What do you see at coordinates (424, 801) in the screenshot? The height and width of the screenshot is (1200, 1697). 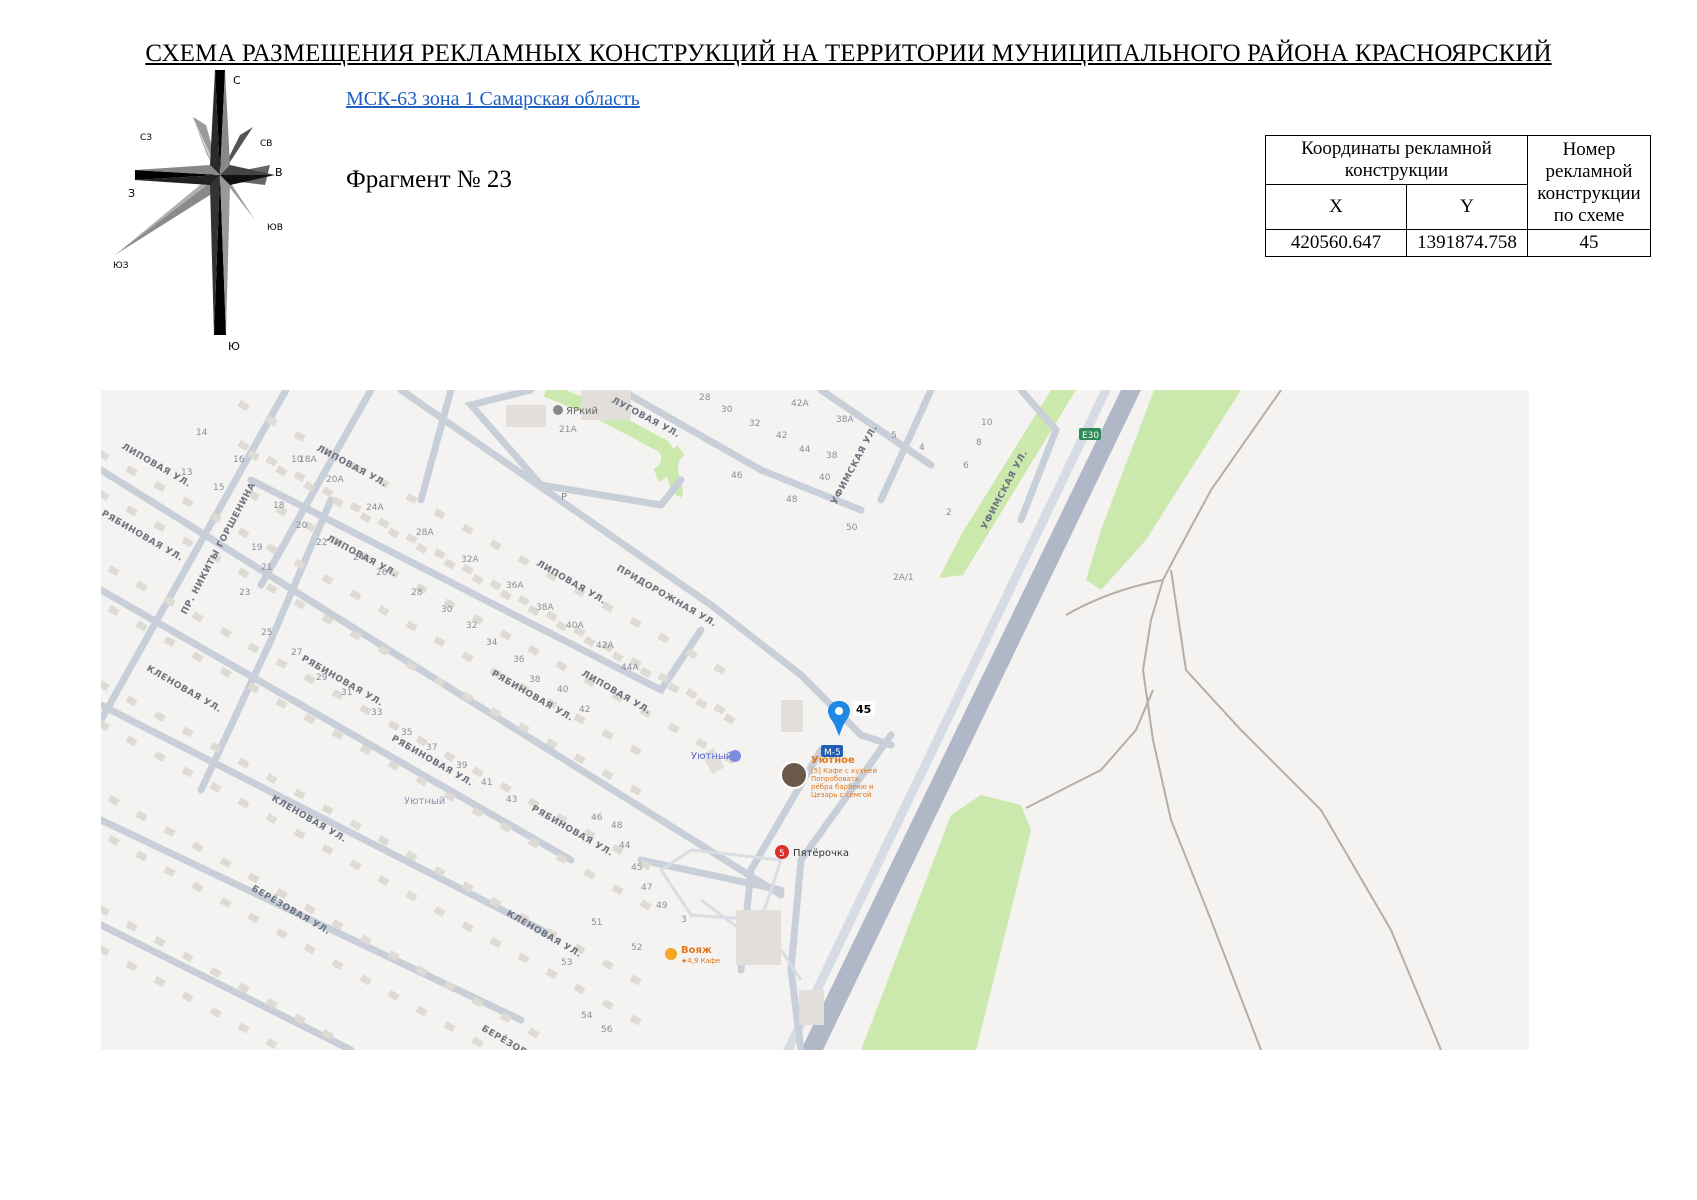 I see `district-label: Уютный` at bounding box center [424, 801].